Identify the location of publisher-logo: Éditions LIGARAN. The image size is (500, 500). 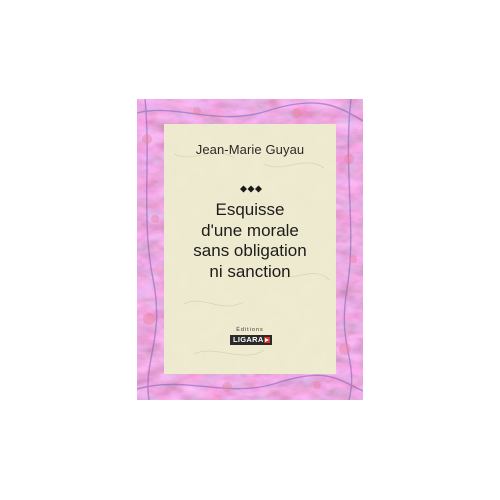
(250, 337).